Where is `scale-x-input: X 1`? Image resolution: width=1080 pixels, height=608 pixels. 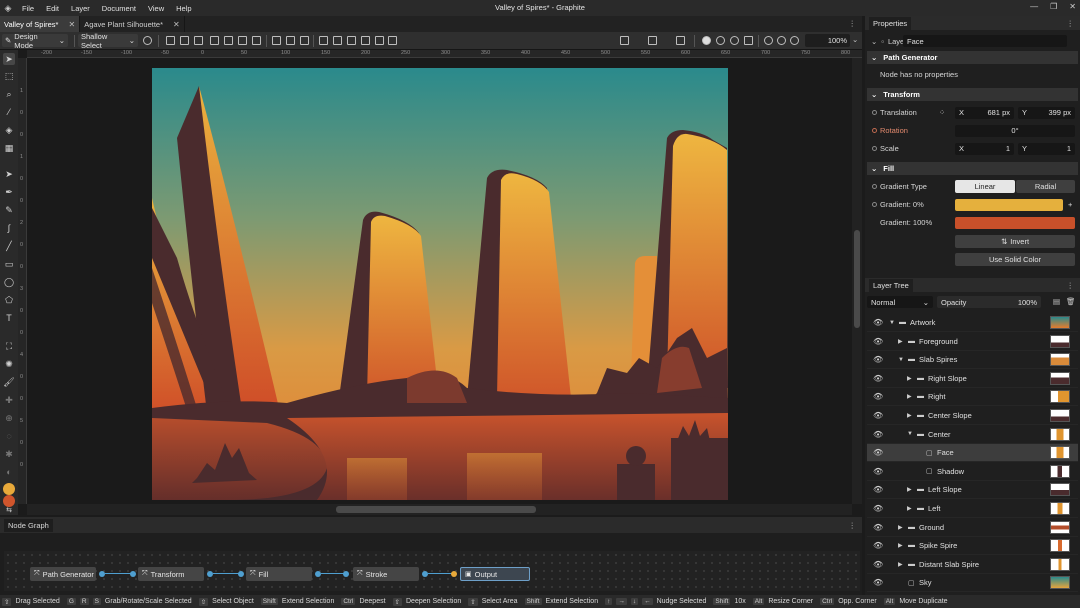
scale-x-input: X 1 is located at coordinates (984, 148).